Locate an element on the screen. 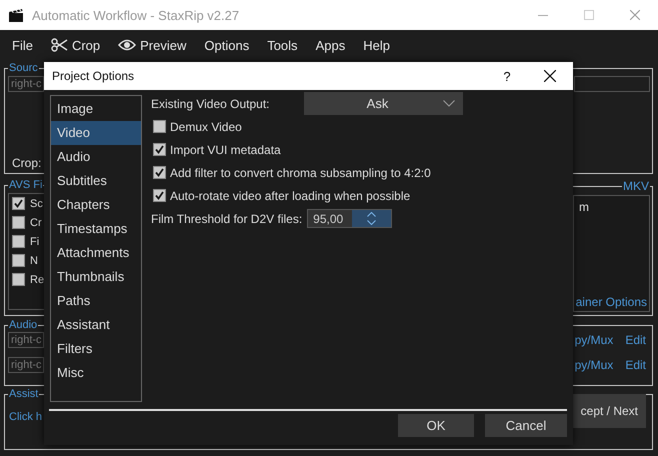 This screenshot has width=658, height=456. cancel-button: Cancel is located at coordinates (526, 425).